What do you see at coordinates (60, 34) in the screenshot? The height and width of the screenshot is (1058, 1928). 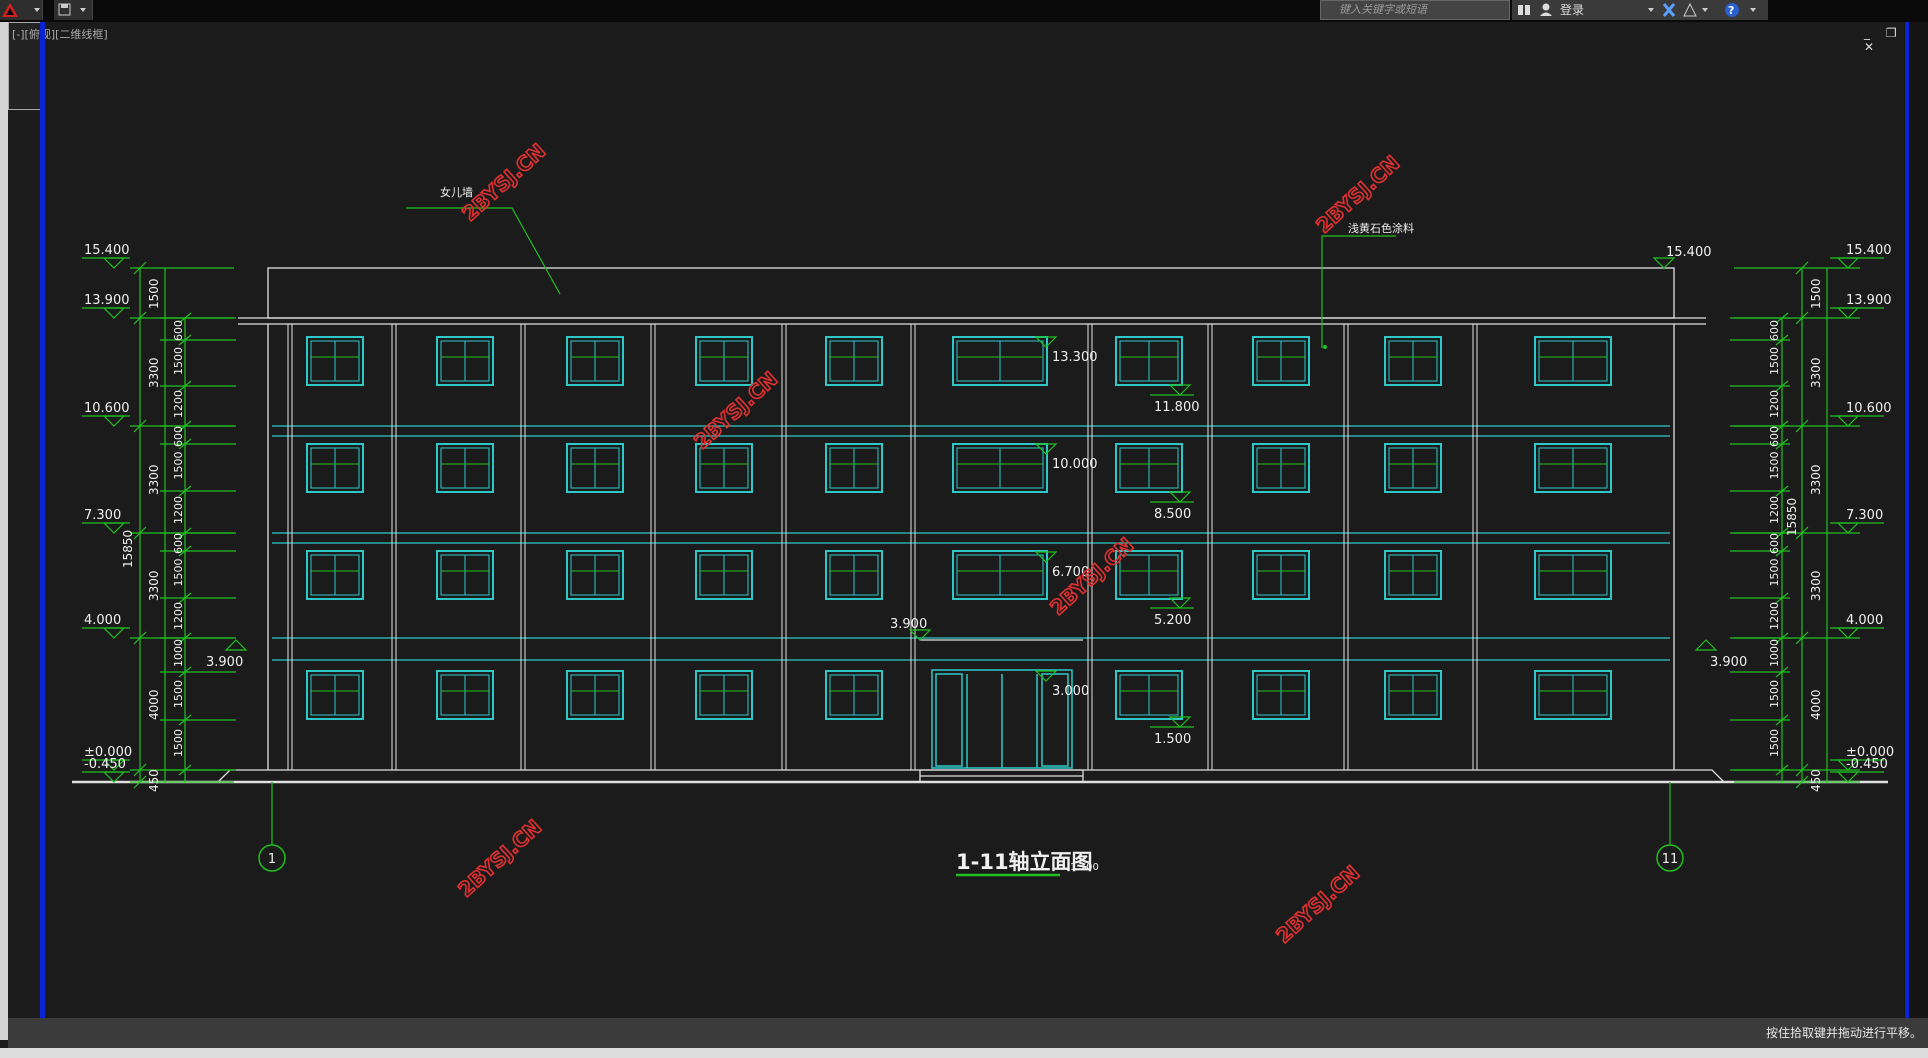 I see `viewport-label: [-][俯视][二维线框]` at bounding box center [60, 34].